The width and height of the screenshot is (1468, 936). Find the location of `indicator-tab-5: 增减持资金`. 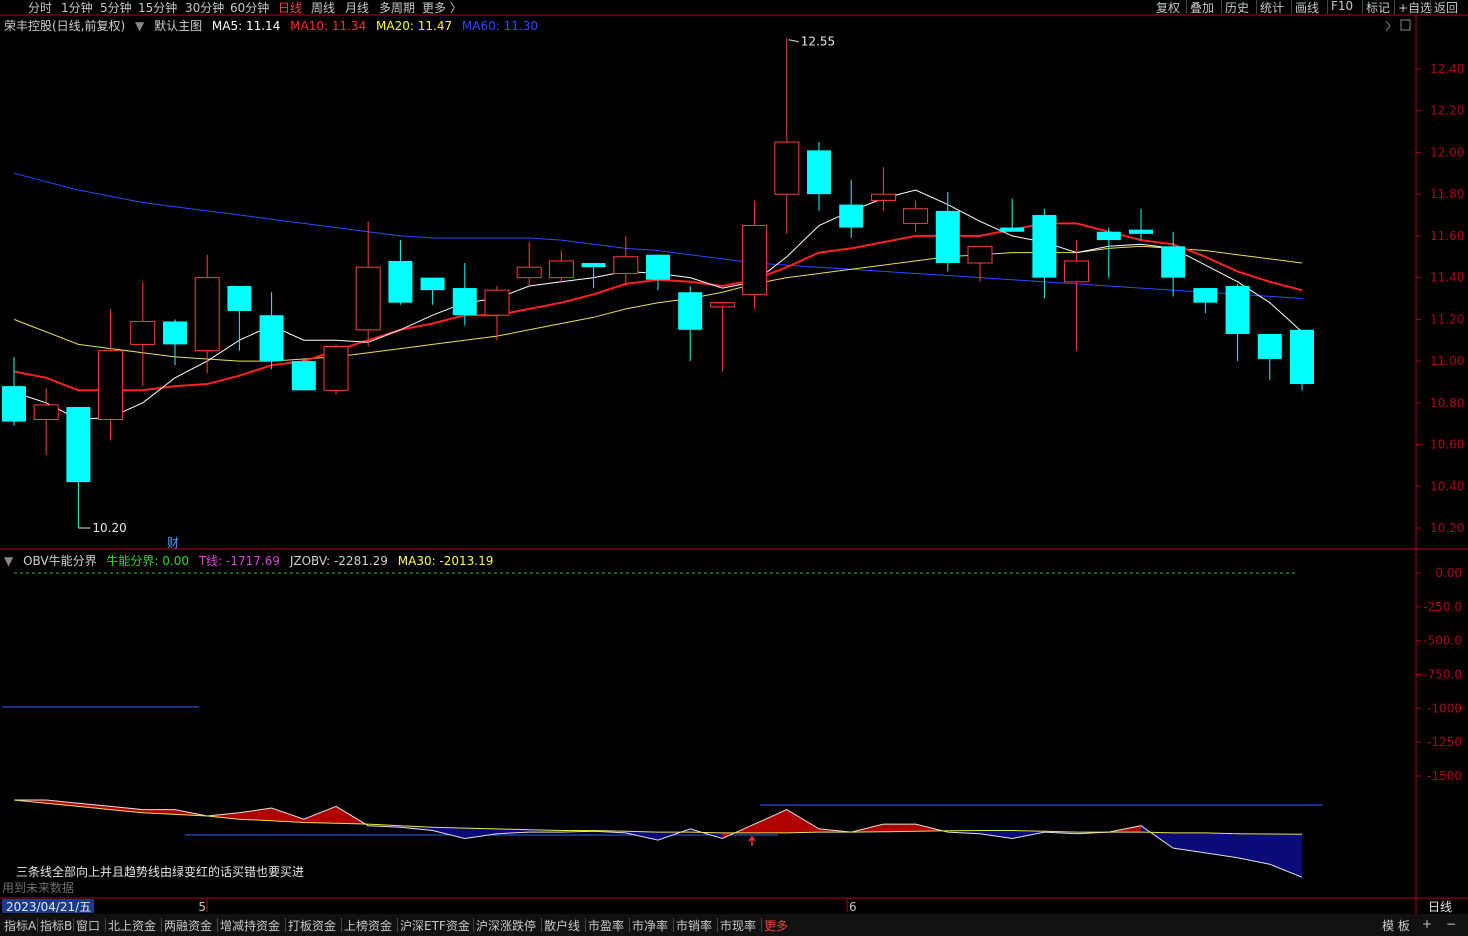

indicator-tab-5: 增减持资金 is located at coordinates (250, 925).